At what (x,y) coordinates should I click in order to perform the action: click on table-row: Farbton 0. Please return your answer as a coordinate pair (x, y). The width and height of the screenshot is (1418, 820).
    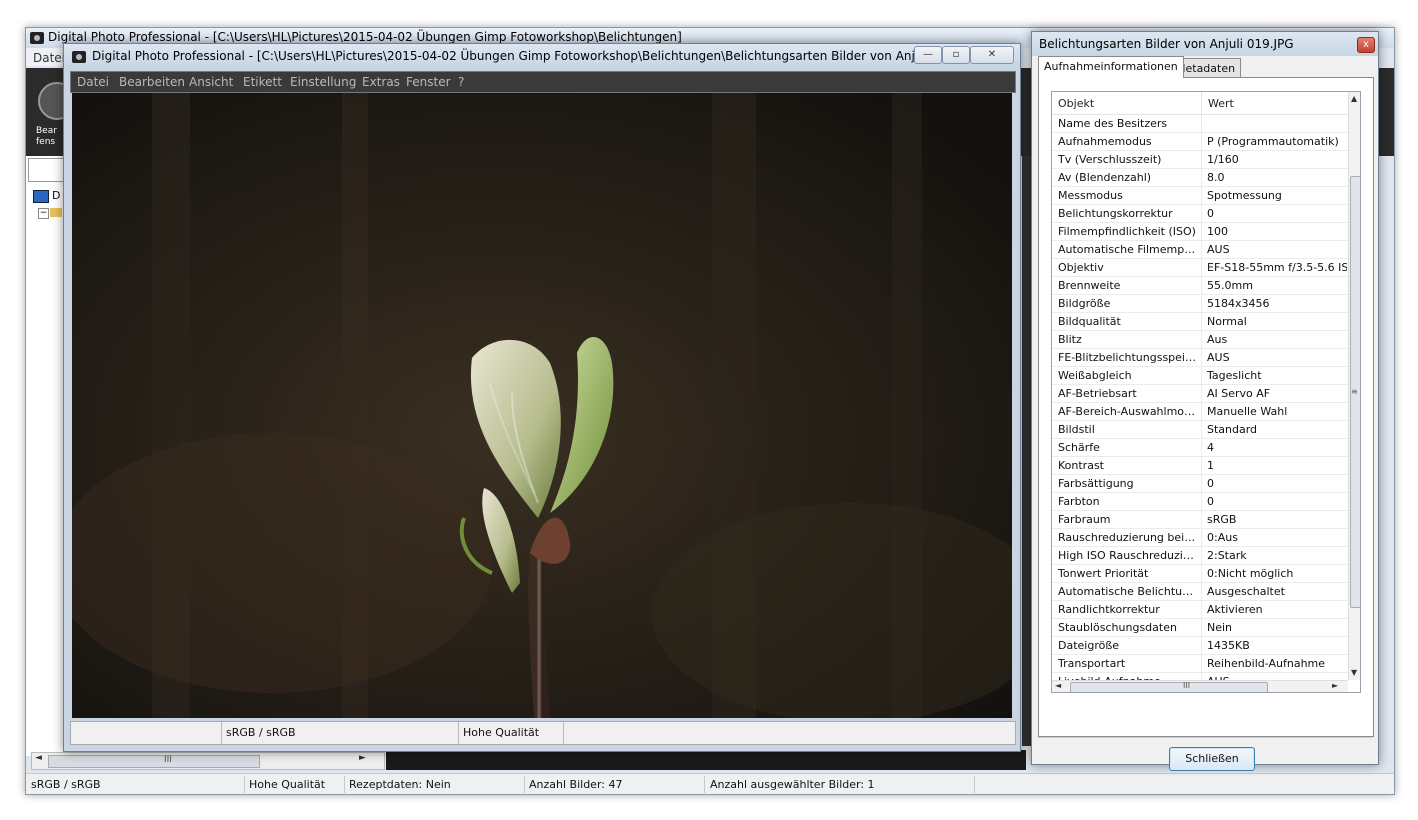
    Looking at the image, I should click on (1200, 502).